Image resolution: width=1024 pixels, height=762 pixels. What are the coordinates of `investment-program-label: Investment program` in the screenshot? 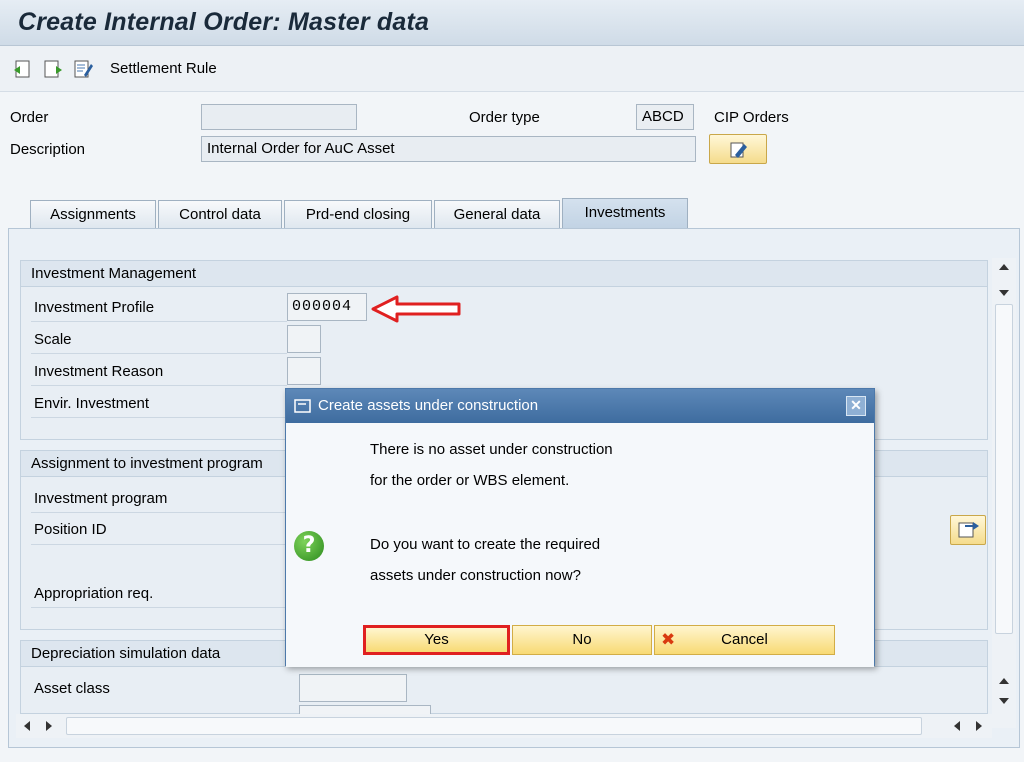 It's located at (101, 498).